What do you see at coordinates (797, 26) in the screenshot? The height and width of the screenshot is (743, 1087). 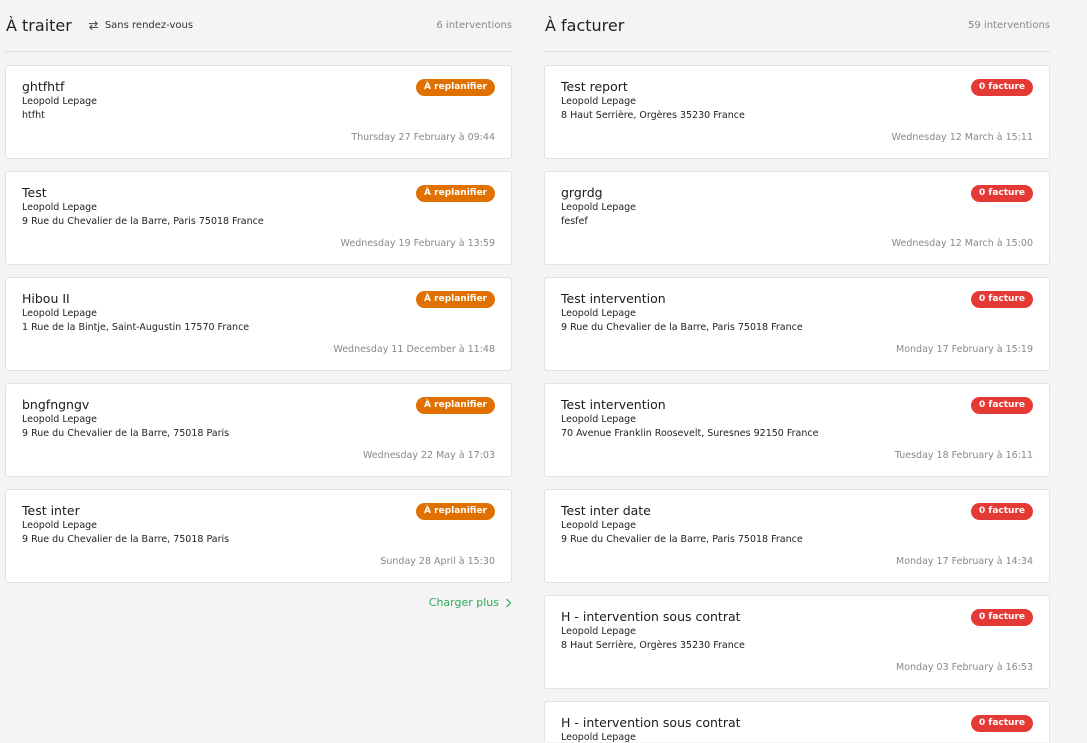 I see `column-header: À facturer 59 interventions` at bounding box center [797, 26].